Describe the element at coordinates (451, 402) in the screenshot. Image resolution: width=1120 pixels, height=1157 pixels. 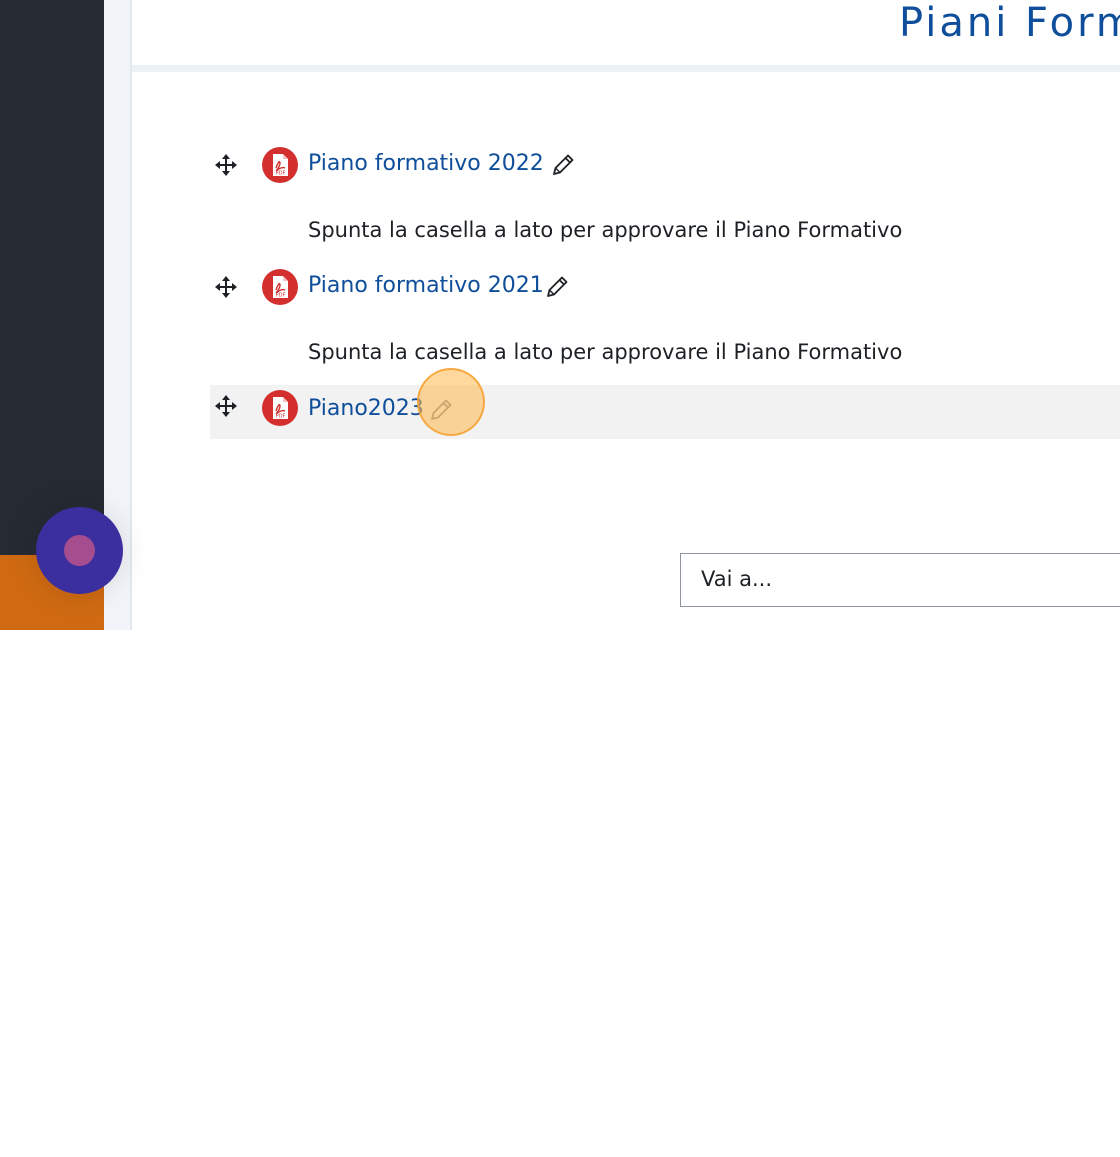
I see `click-indicator` at that location.